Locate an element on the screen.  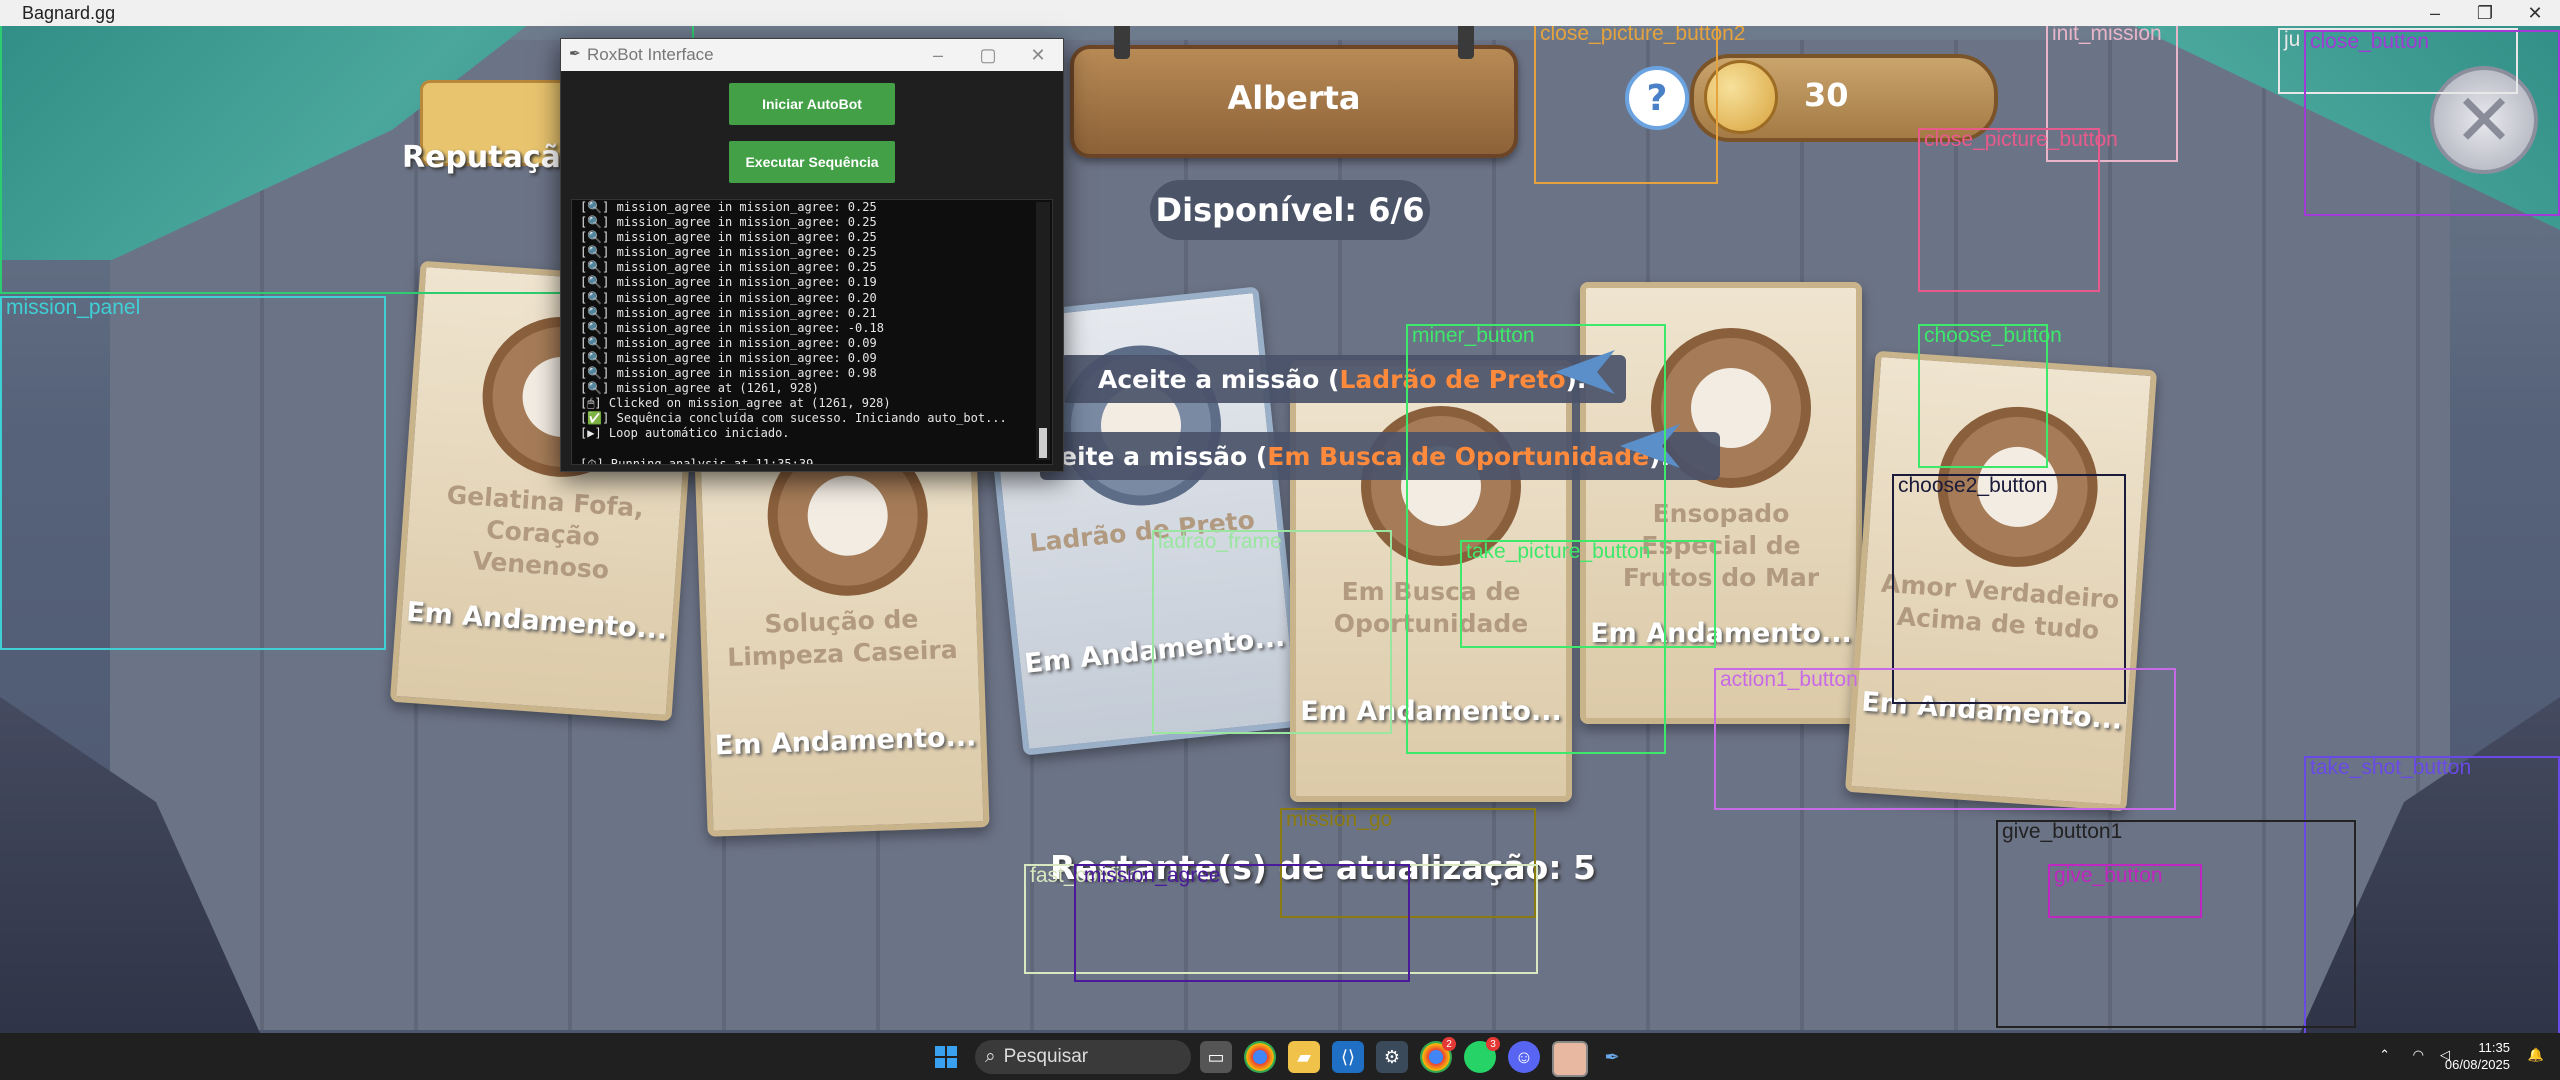
coin-icon is located at coordinates (1741, 97).